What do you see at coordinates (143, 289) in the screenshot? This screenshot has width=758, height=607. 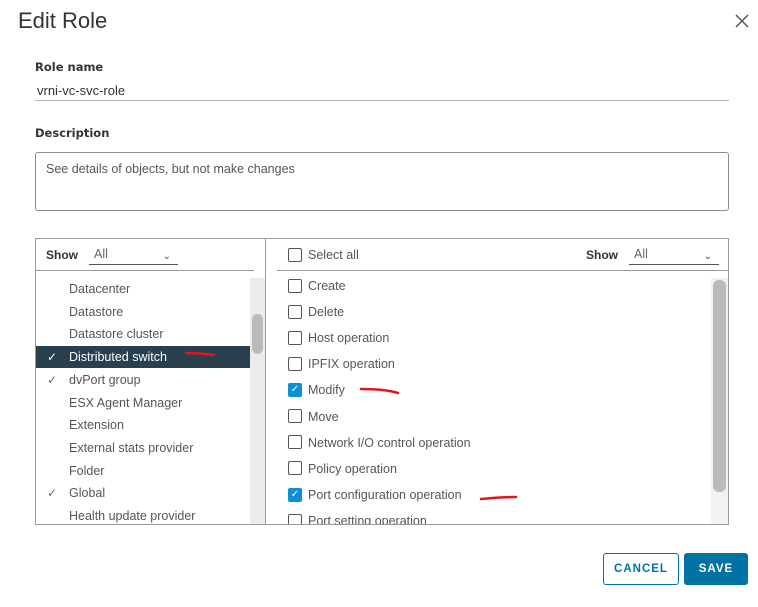 I see `object-list-item: Datacenter` at bounding box center [143, 289].